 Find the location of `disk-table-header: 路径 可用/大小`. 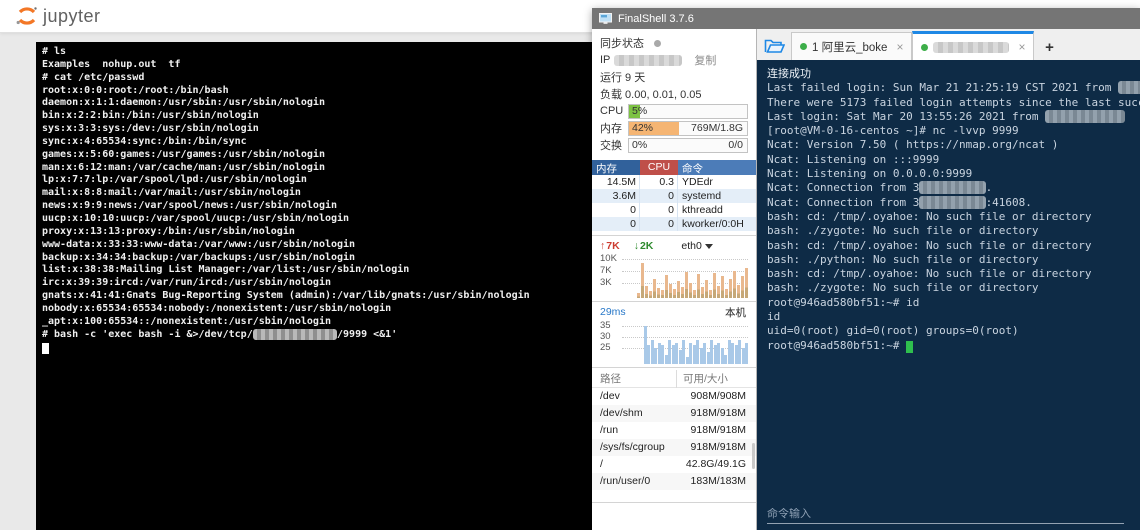

disk-table-header: 路径 可用/大小 is located at coordinates (674, 379).